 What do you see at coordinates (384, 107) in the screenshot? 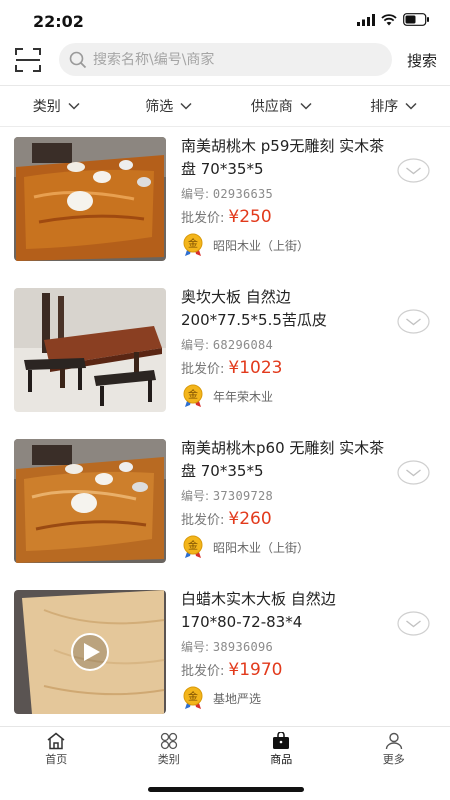
I see `filter-sort-label: 排序` at bounding box center [384, 107].